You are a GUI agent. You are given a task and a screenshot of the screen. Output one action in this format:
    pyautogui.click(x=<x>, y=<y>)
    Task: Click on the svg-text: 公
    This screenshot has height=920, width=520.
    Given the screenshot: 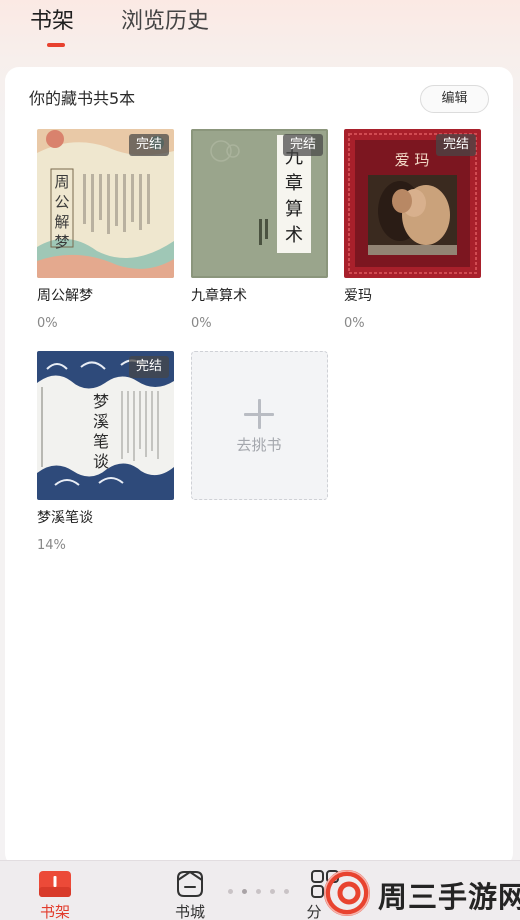 What is the action you would take?
    pyautogui.click(x=61, y=202)
    